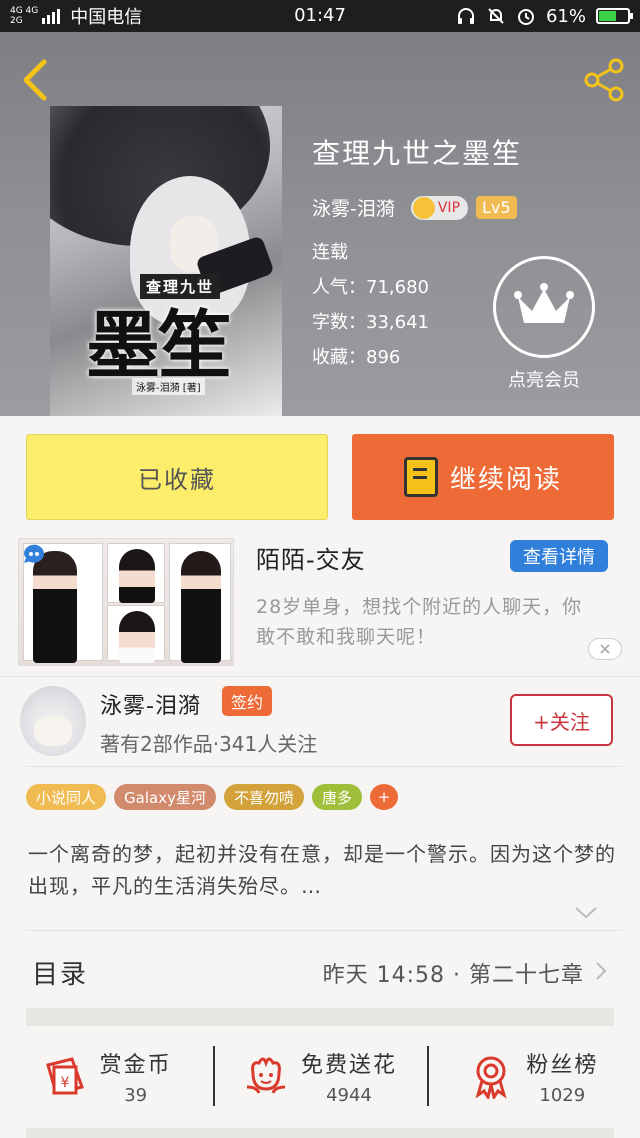 This screenshot has width=640, height=1138. I want to click on share-button, so click(604, 80).